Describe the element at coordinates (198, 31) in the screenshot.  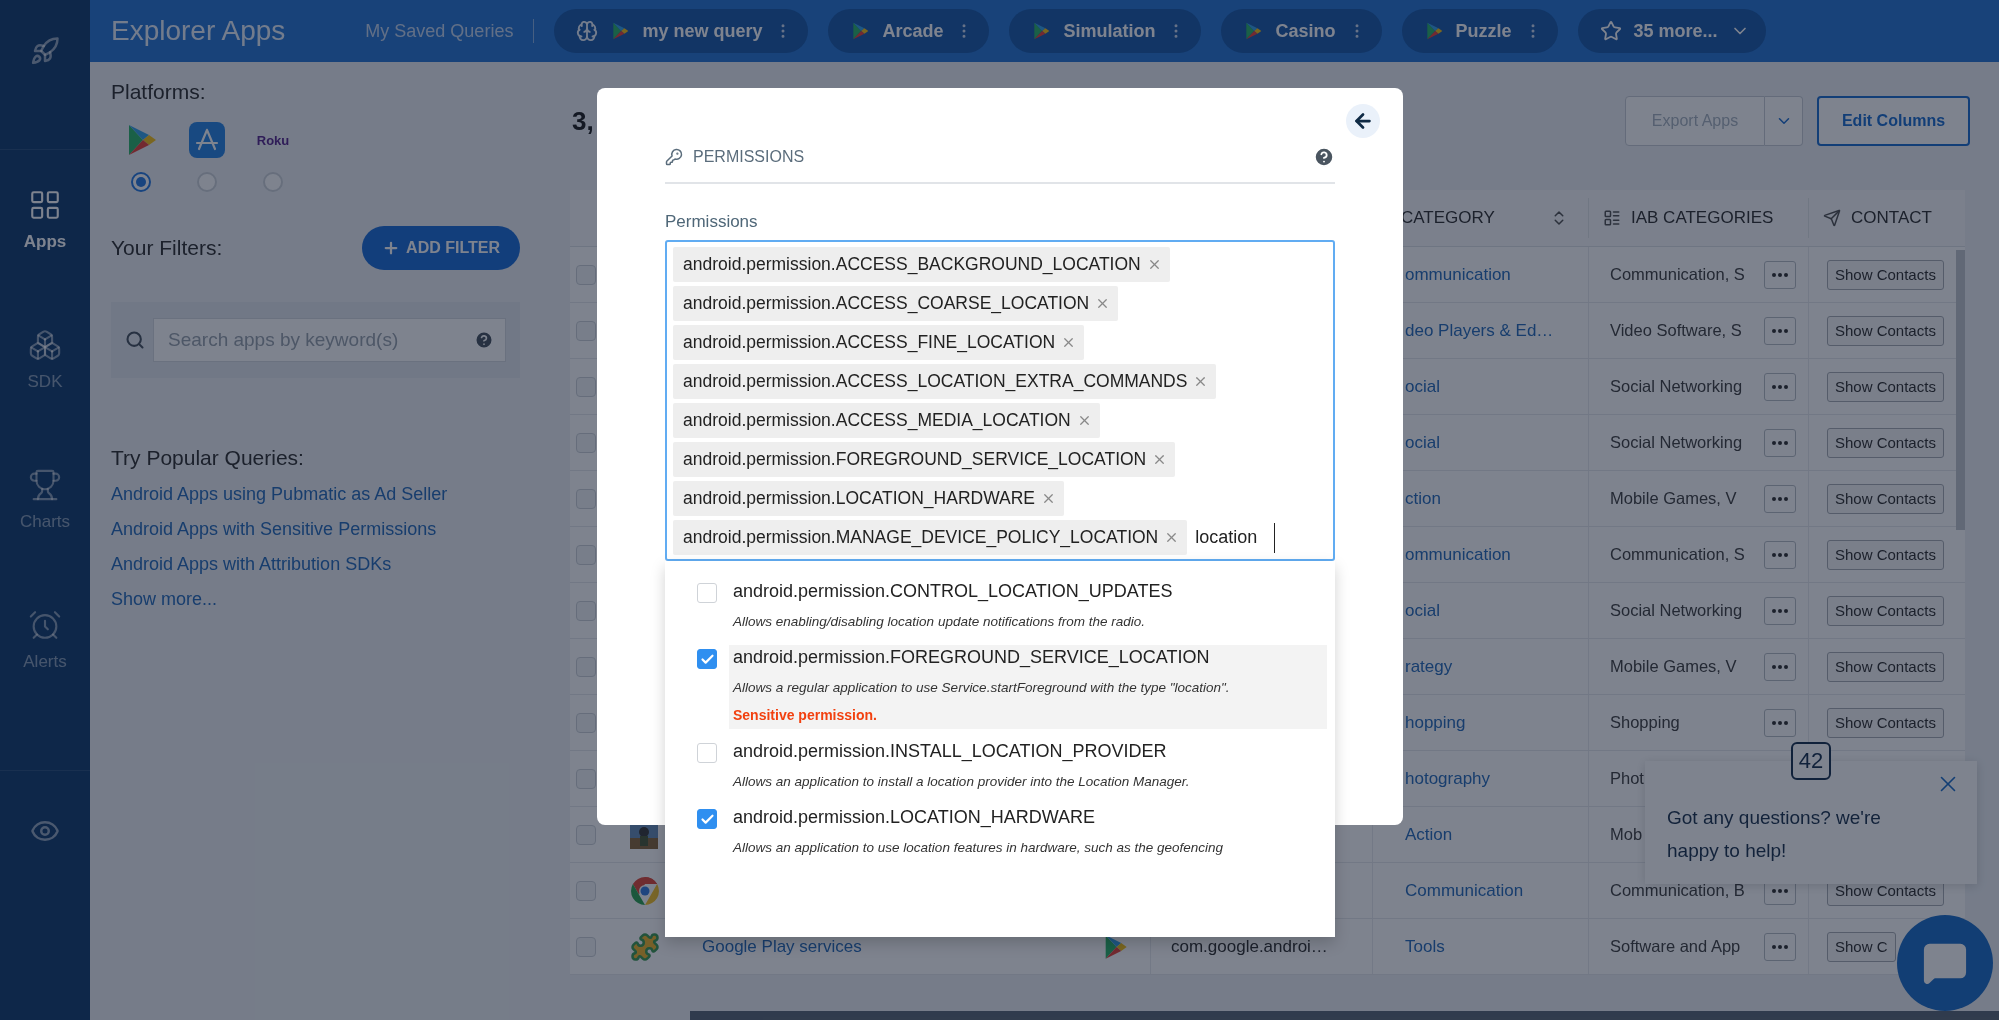
I see `app-title: Explorer Apps` at that location.